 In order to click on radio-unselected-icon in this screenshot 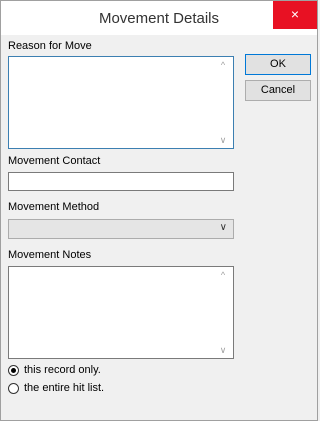, I will do `click(13, 388)`.